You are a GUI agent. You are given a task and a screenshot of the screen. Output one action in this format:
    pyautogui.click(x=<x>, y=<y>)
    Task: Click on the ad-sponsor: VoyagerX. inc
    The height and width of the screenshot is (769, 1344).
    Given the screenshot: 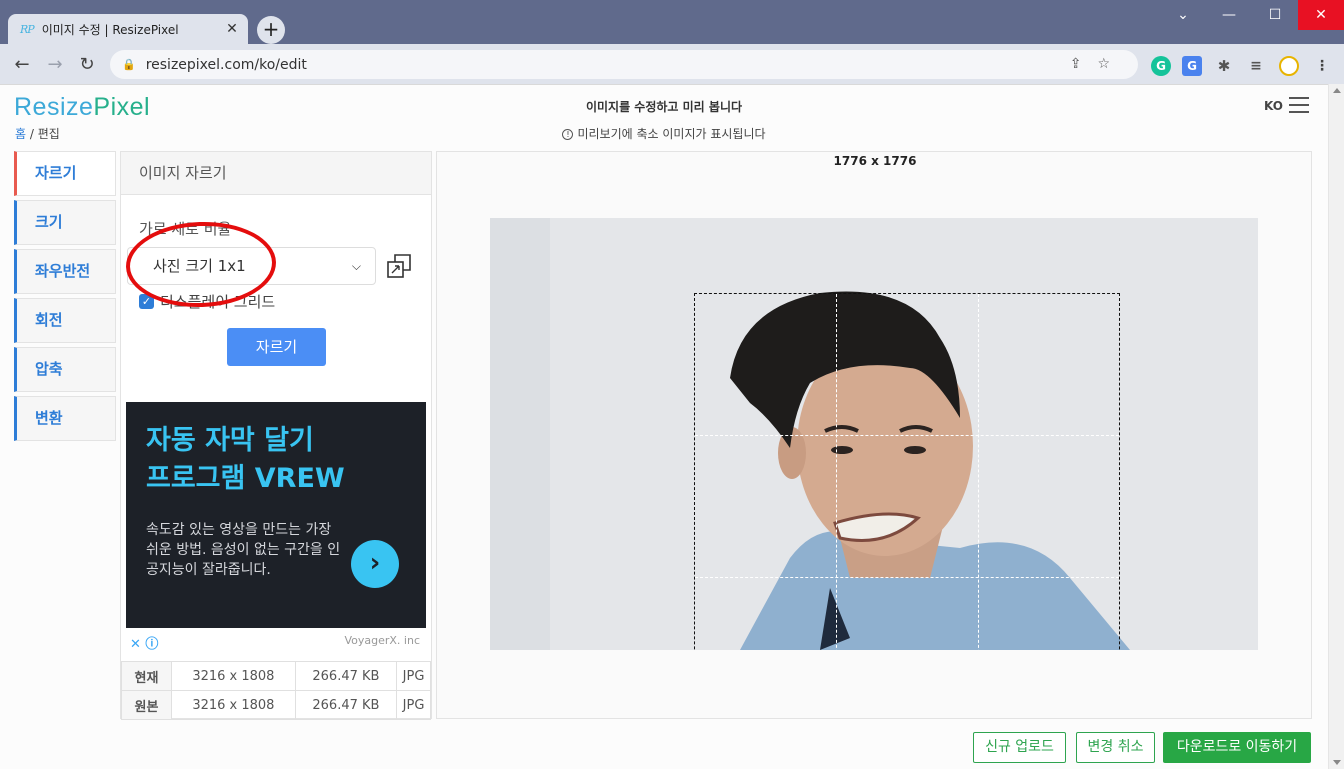 What is the action you would take?
    pyautogui.click(x=382, y=640)
    